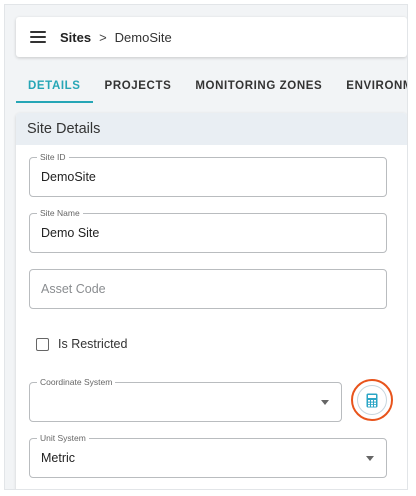  Describe the element at coordinates (370, 86) in the screenshot. I see `tab-environmental: ENVIRONMENTAL` at that location.